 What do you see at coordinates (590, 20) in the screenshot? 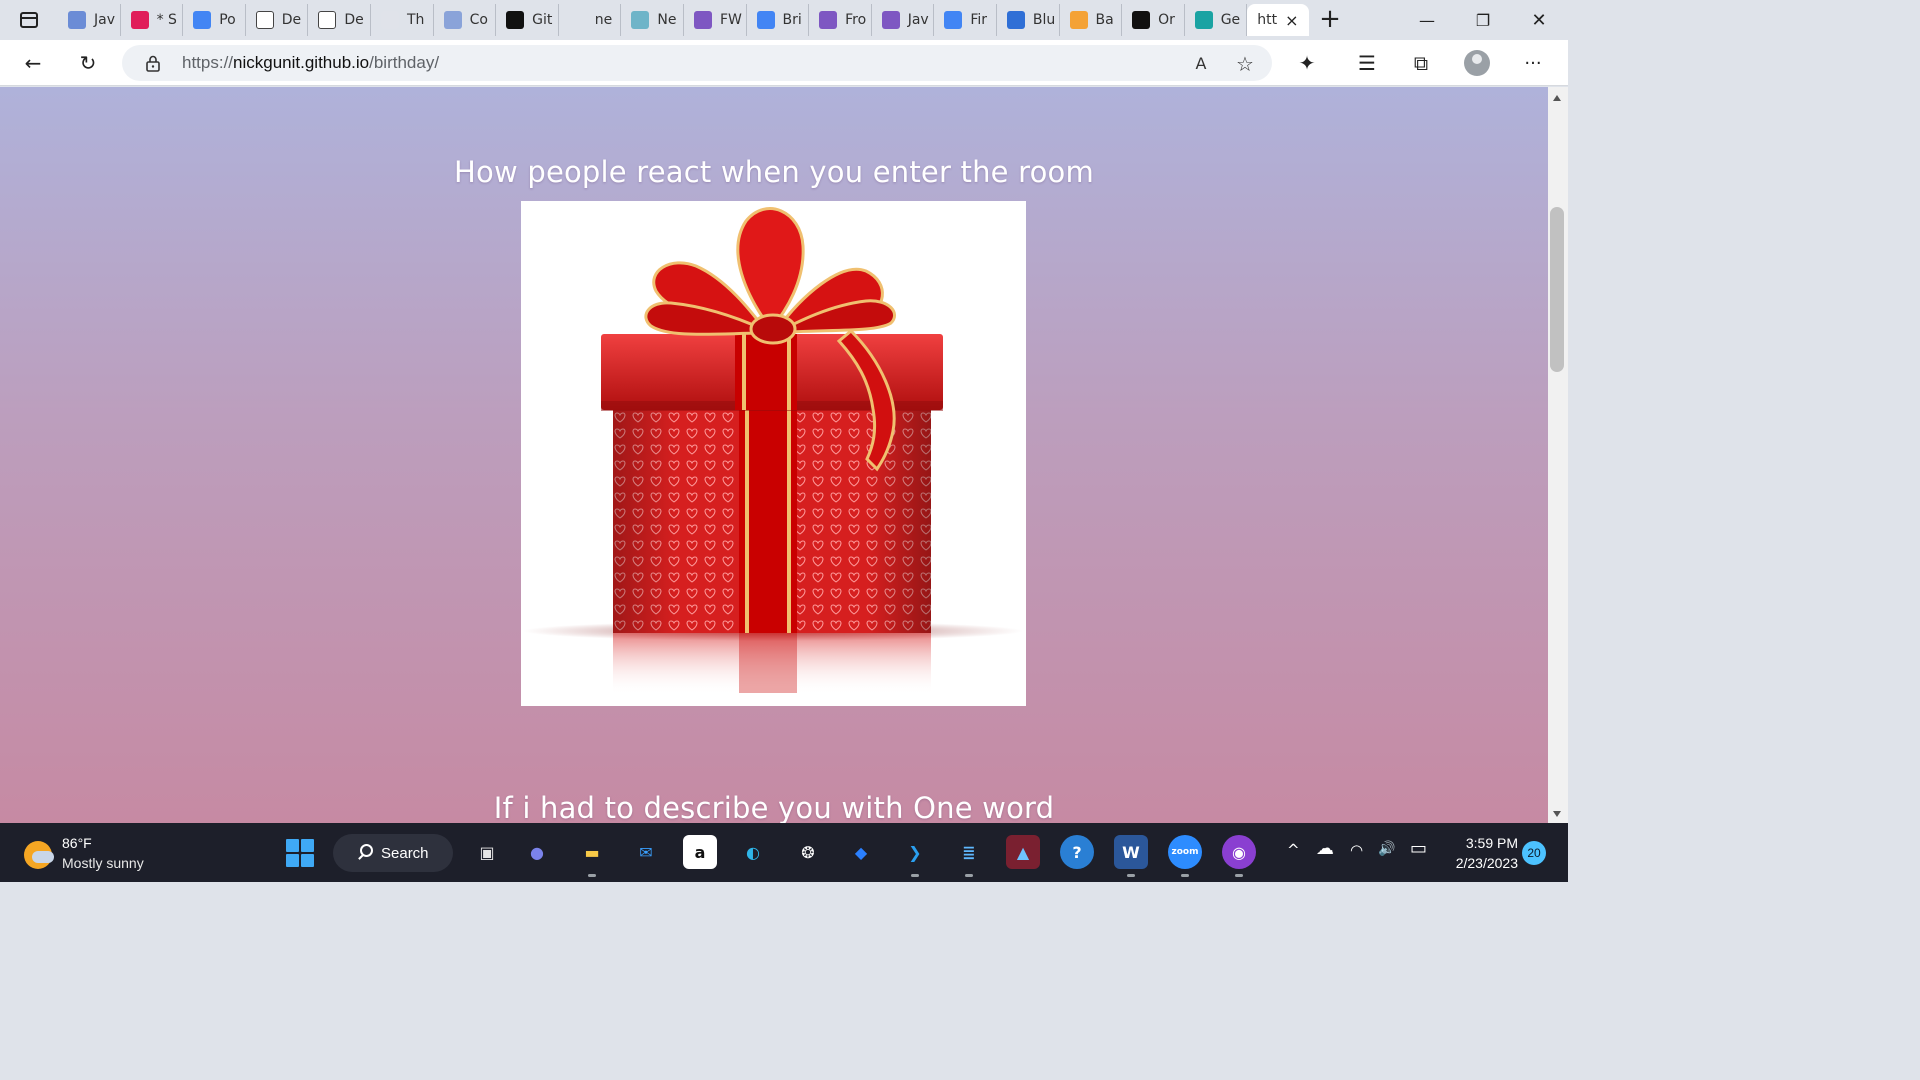
I see `browser-tab: ne` at bounding box center [590, 20].